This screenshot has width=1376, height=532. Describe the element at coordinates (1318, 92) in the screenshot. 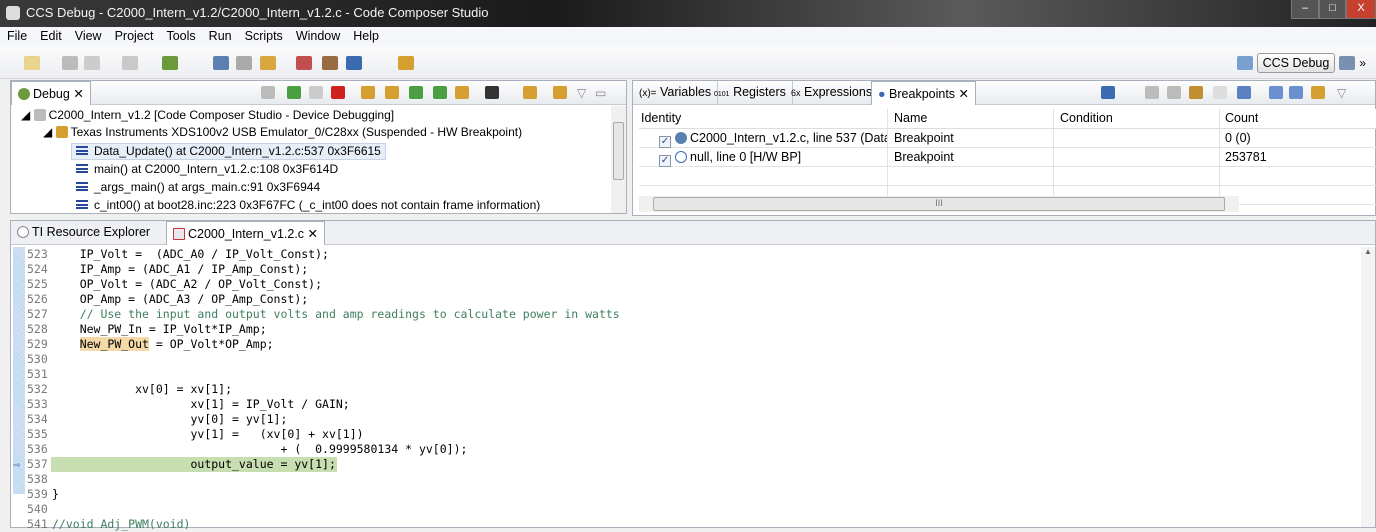

I see `link-icon` at that location.